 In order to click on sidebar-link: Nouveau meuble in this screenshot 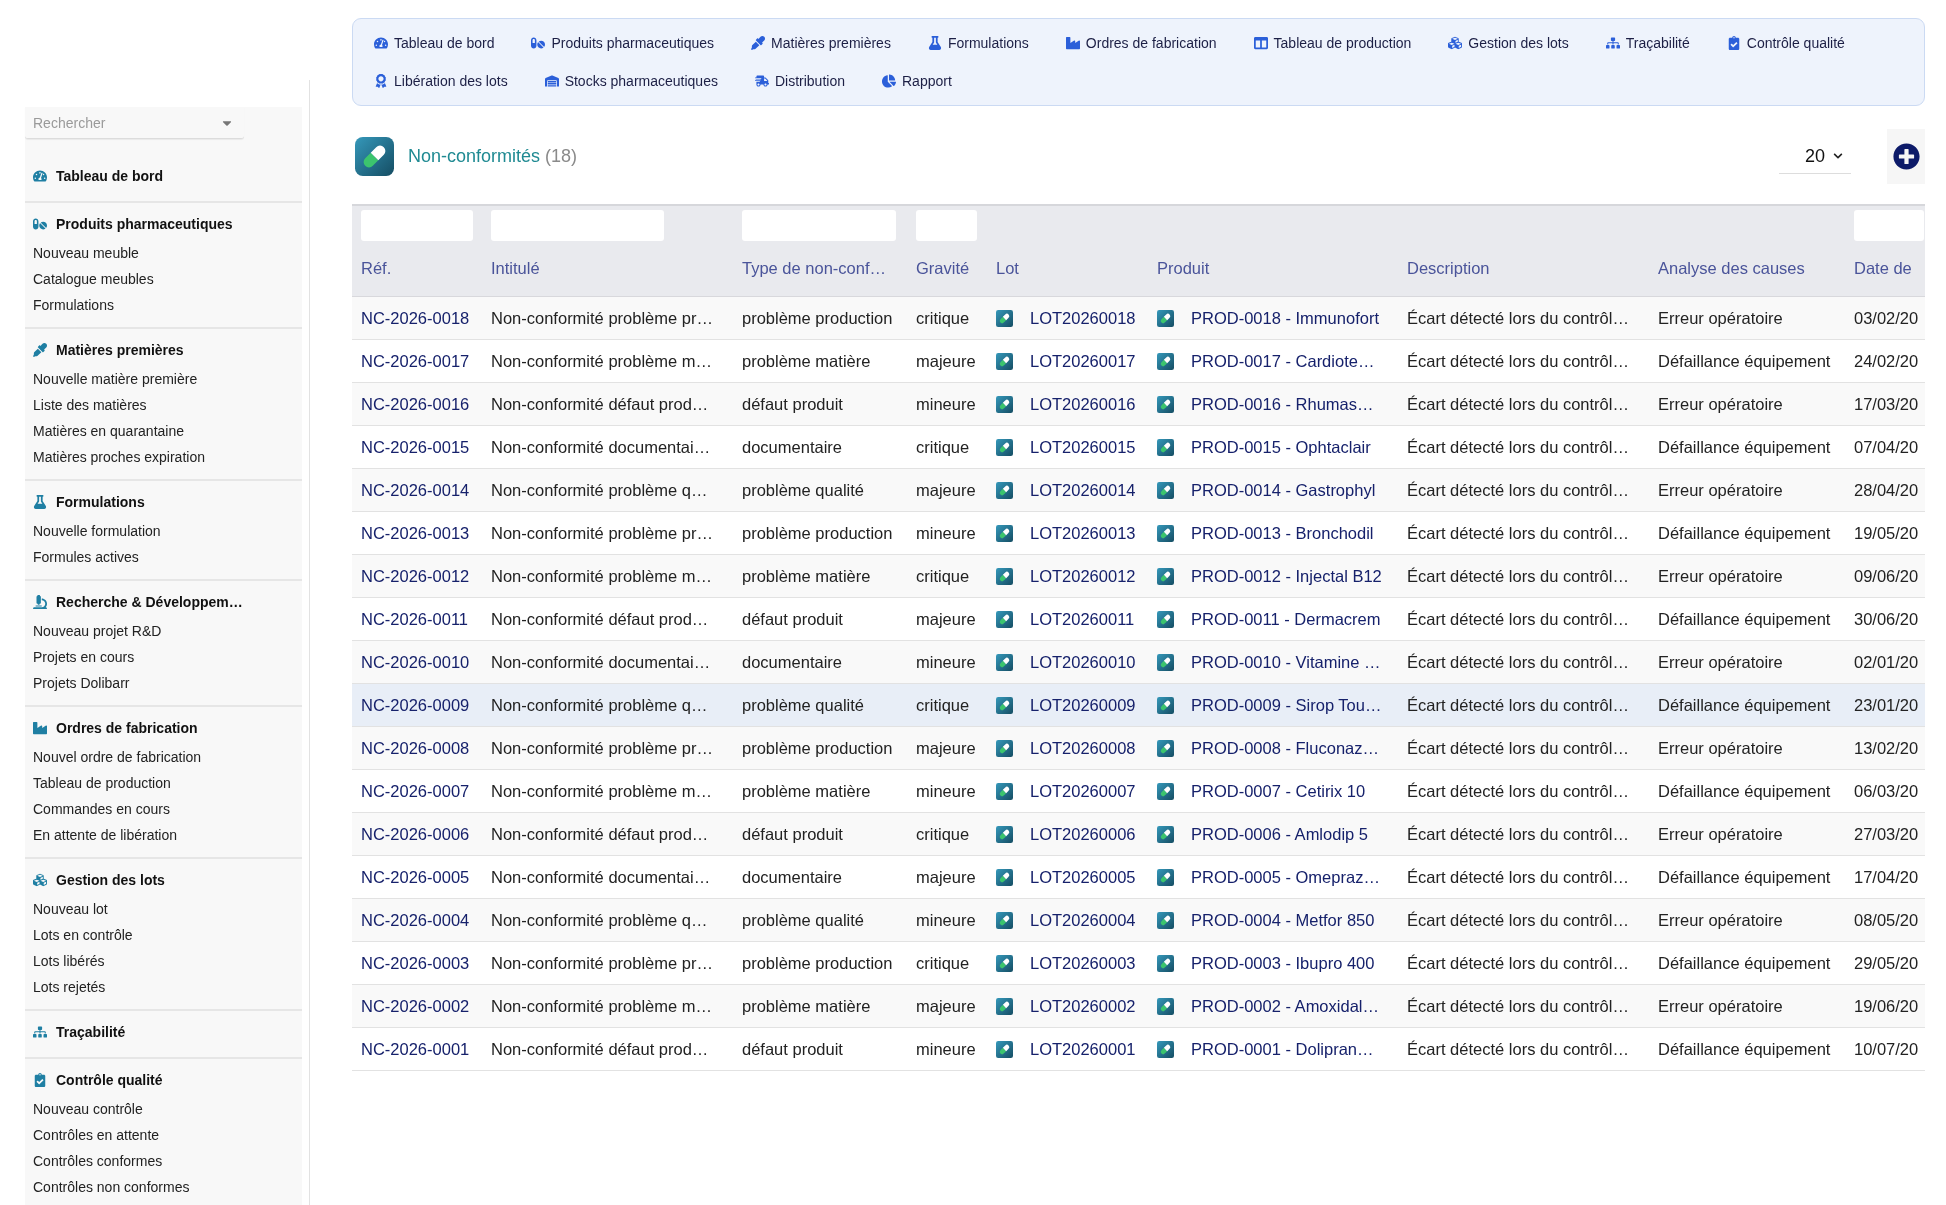, I will do `click(163, 253)`.